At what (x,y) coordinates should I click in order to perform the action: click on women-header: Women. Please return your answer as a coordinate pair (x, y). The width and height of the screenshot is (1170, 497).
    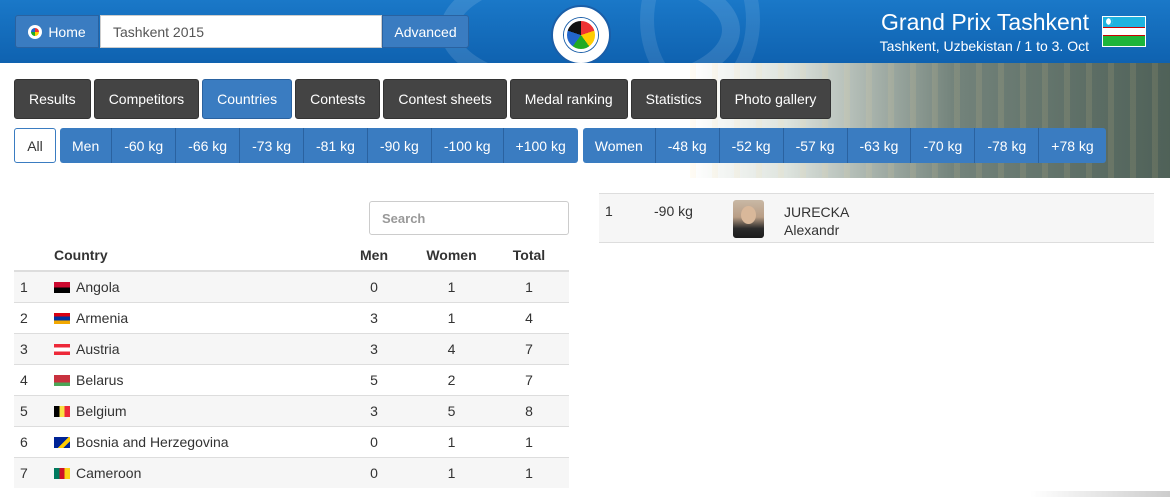
    Looking at the image, I should click on (451, 256).